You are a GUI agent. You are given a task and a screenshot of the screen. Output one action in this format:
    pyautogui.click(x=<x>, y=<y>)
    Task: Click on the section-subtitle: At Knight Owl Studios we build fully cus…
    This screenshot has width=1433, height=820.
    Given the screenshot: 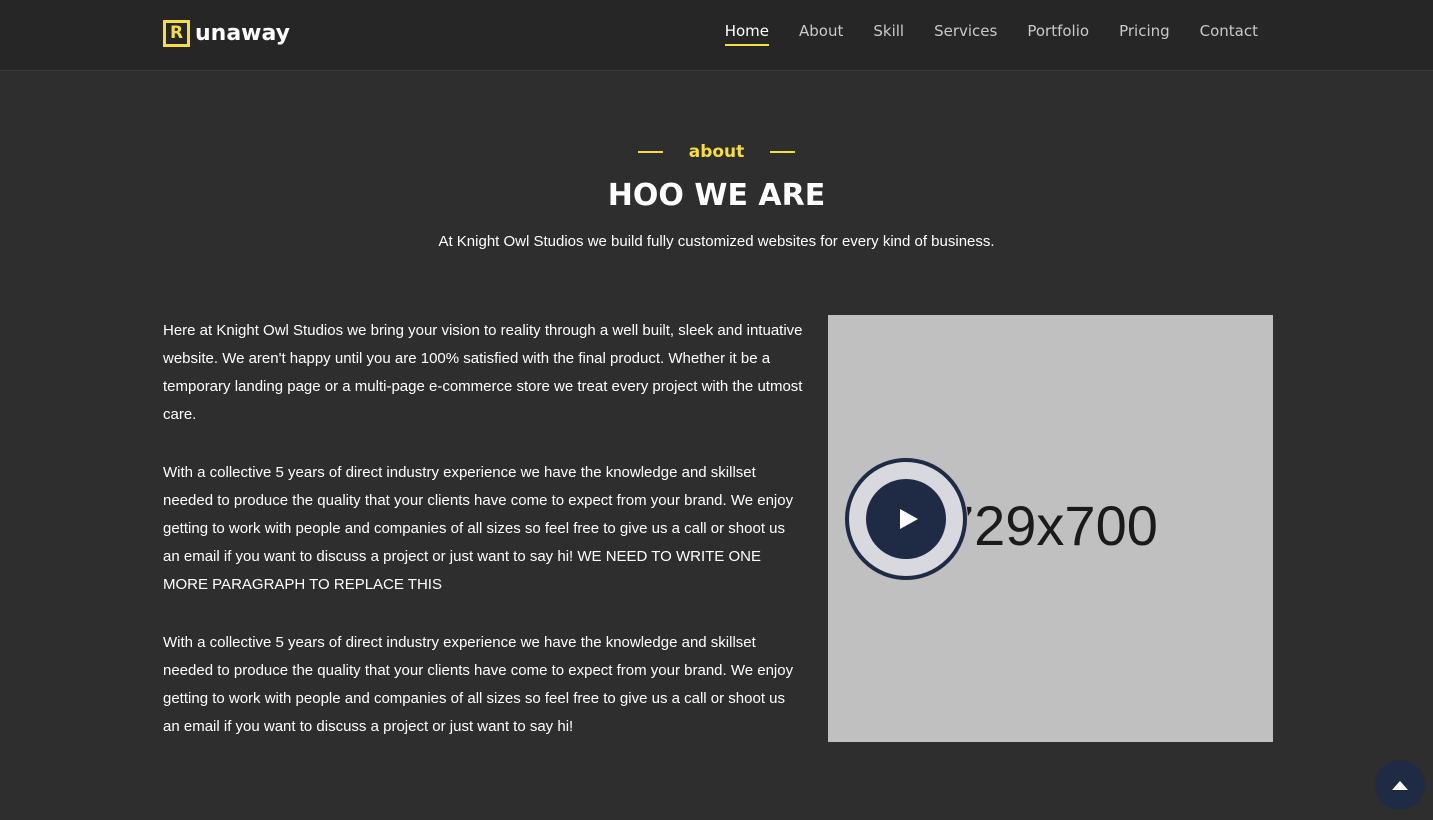 What is the action you would take?
    pyautogui.click(x=716, y=241)
    